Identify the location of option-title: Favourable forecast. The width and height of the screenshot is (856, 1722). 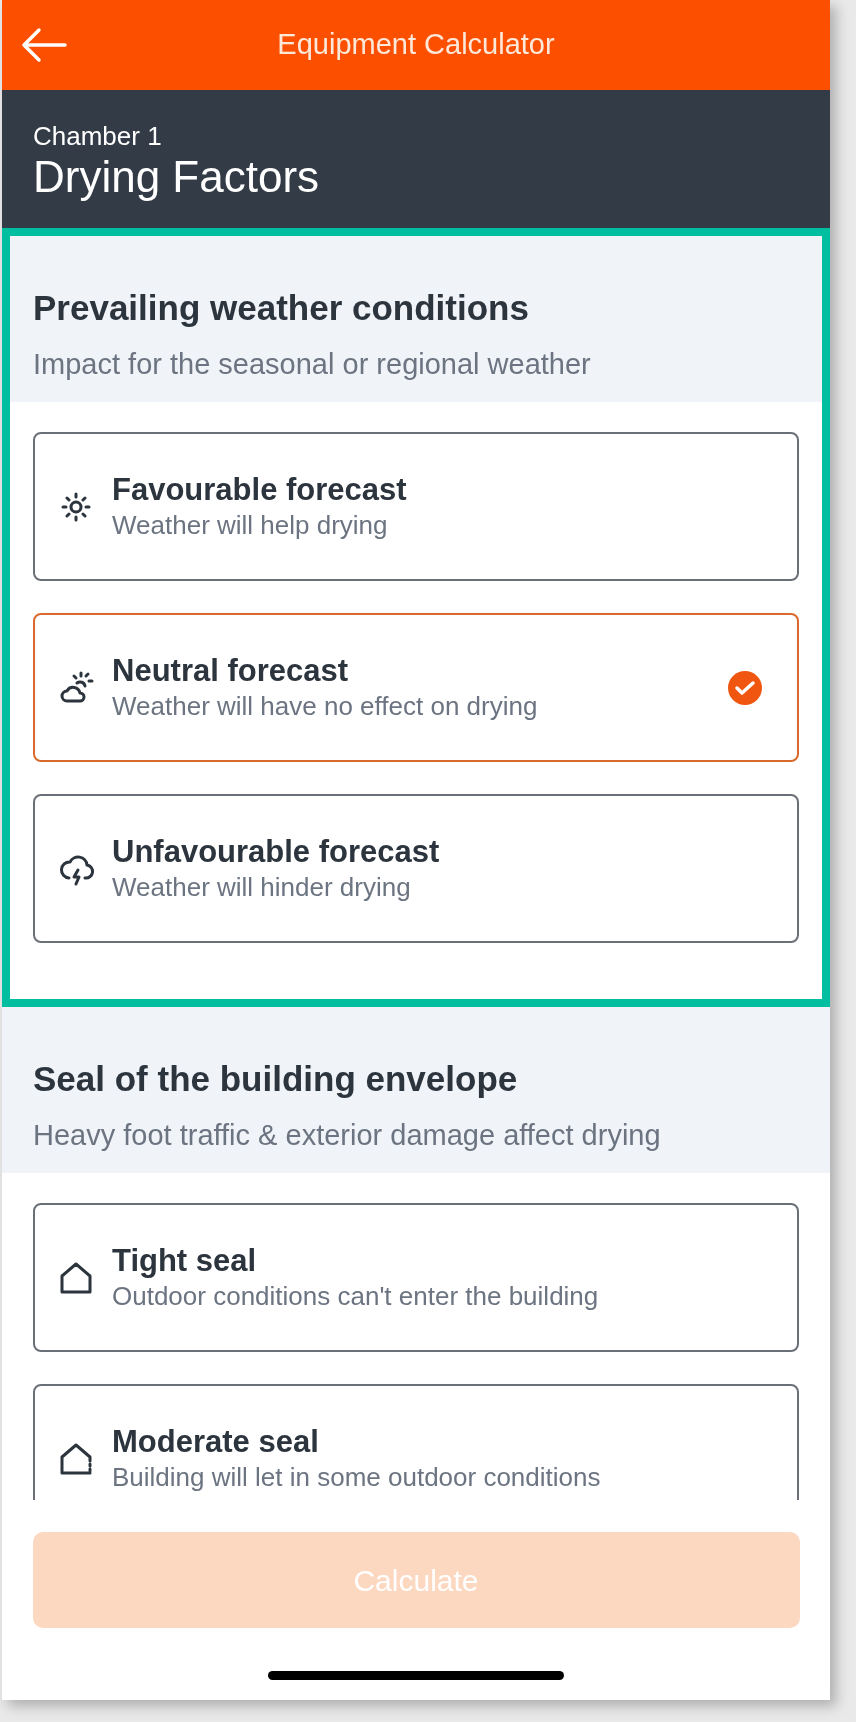
(259, 489).